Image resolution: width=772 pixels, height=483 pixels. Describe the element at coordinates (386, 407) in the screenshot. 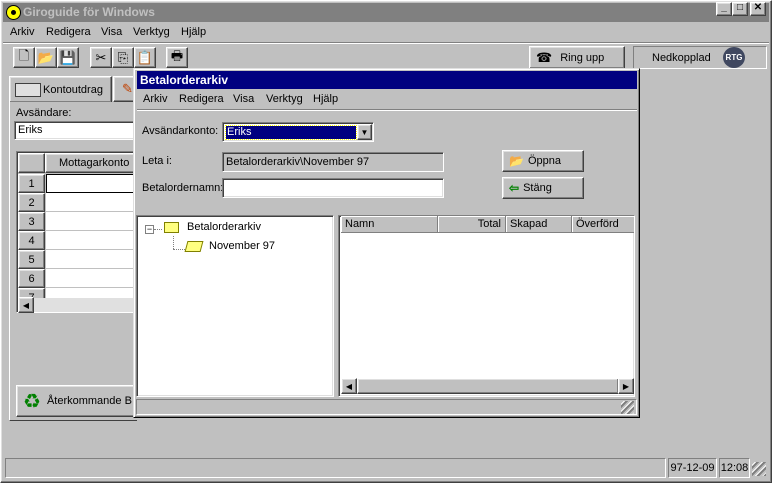

I see `dialog-statusbar` at that location.